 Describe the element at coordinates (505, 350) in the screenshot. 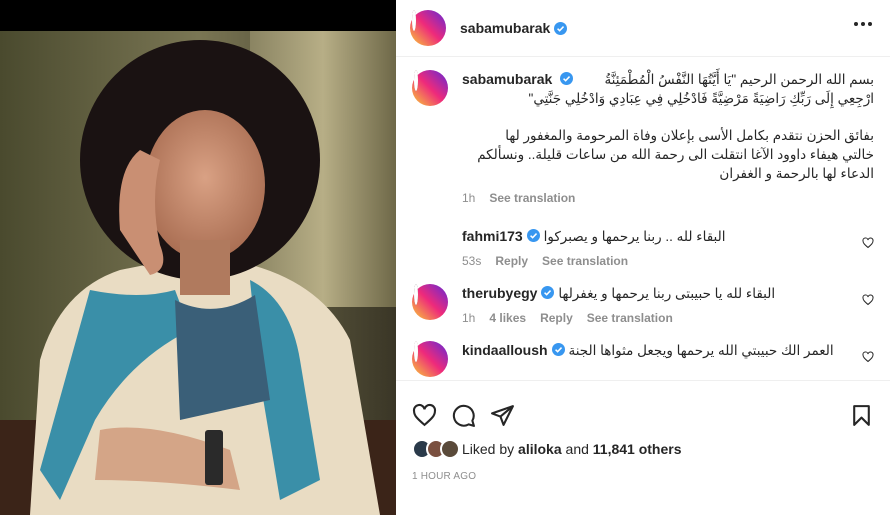

I see `commenter-username: kindaalloush` at that location.